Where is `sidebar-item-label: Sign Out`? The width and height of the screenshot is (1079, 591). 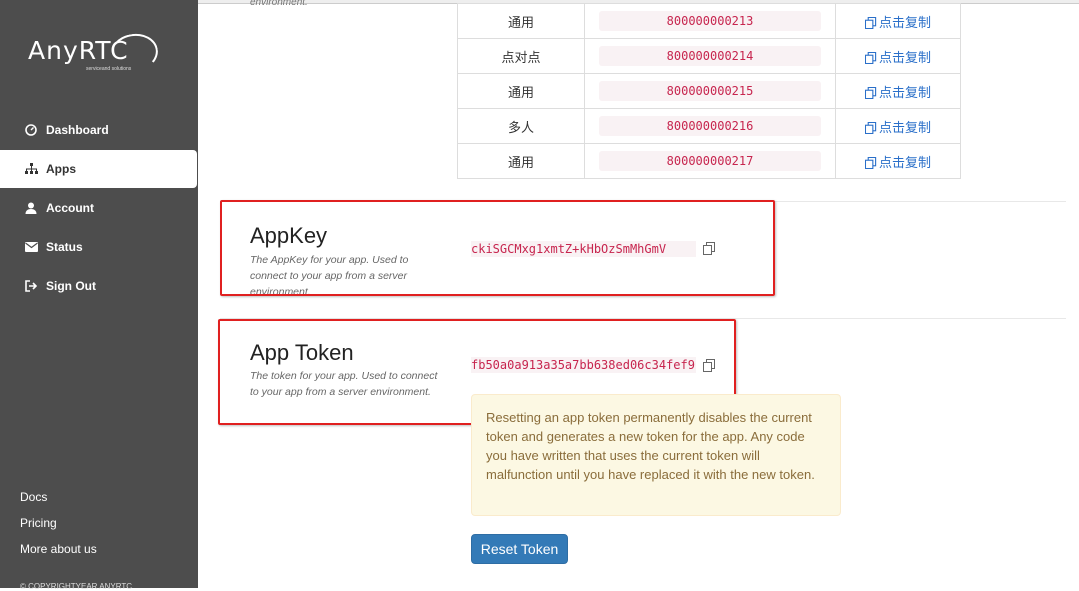
sidebar-item-label: Sign Out is located at coordinates (71, 286).